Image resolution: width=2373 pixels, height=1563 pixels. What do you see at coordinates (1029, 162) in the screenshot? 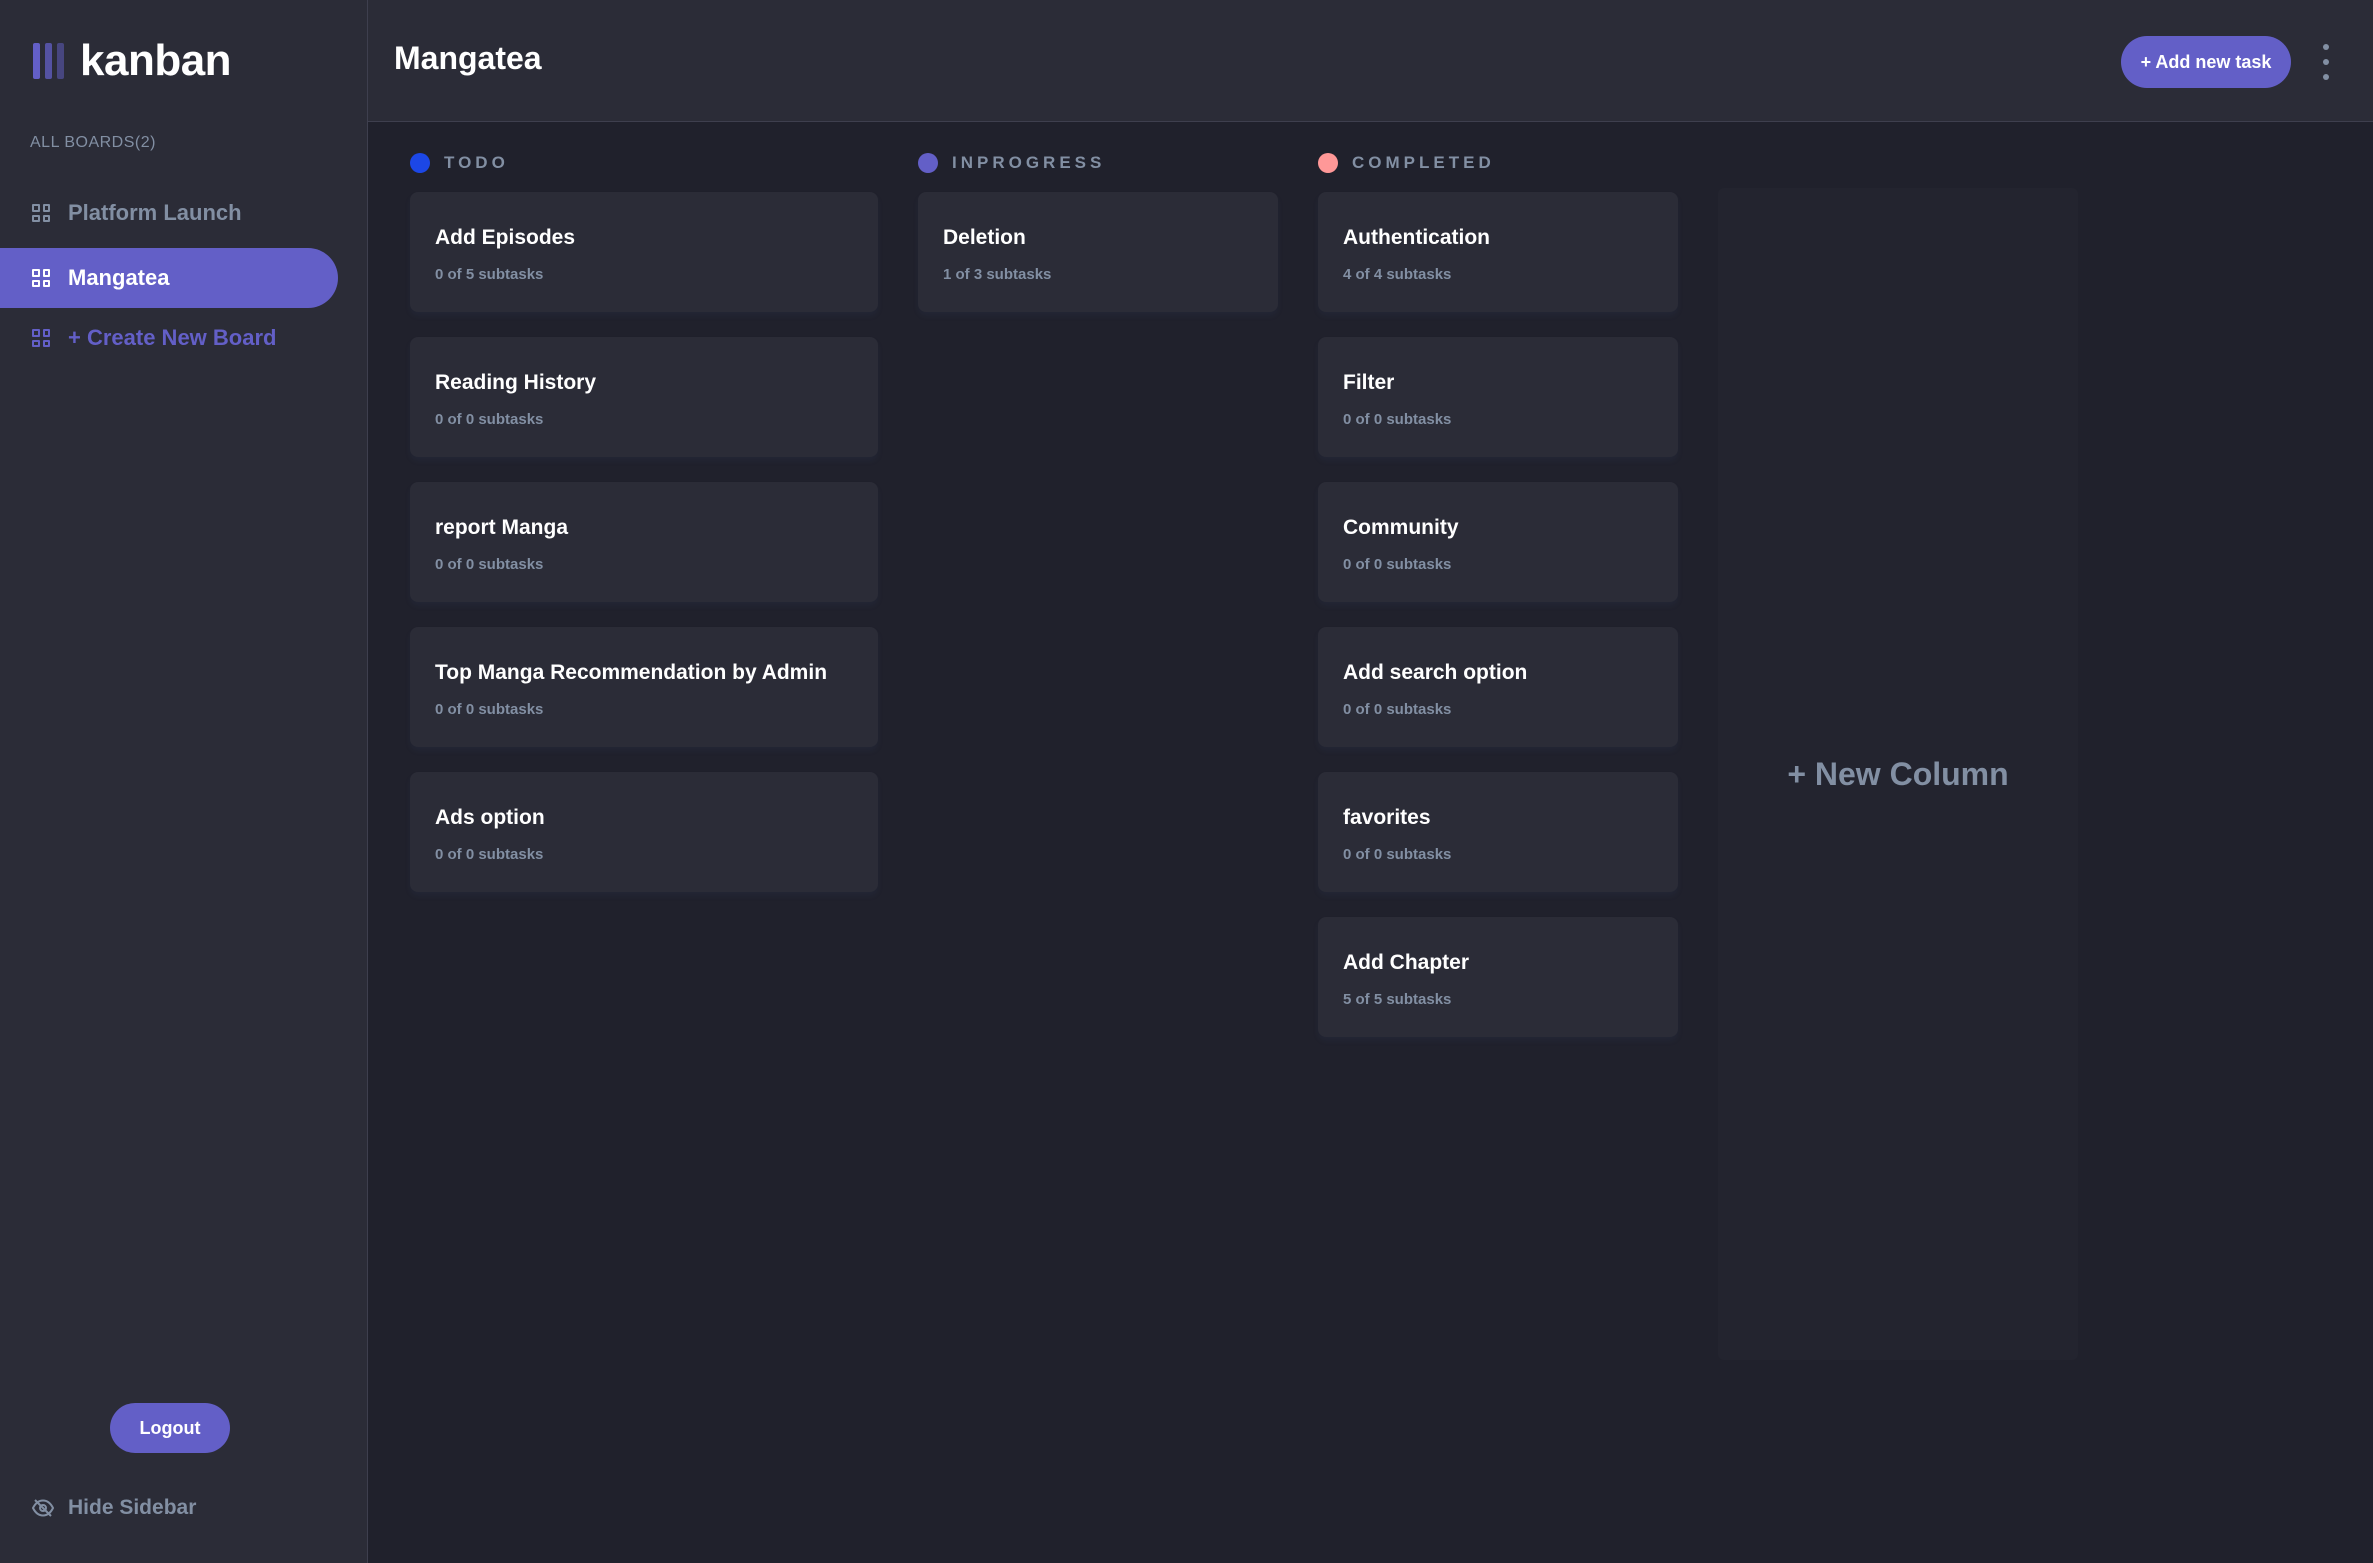
I see `column-name: INPROGRESS` at bounding box center [1029, 162].